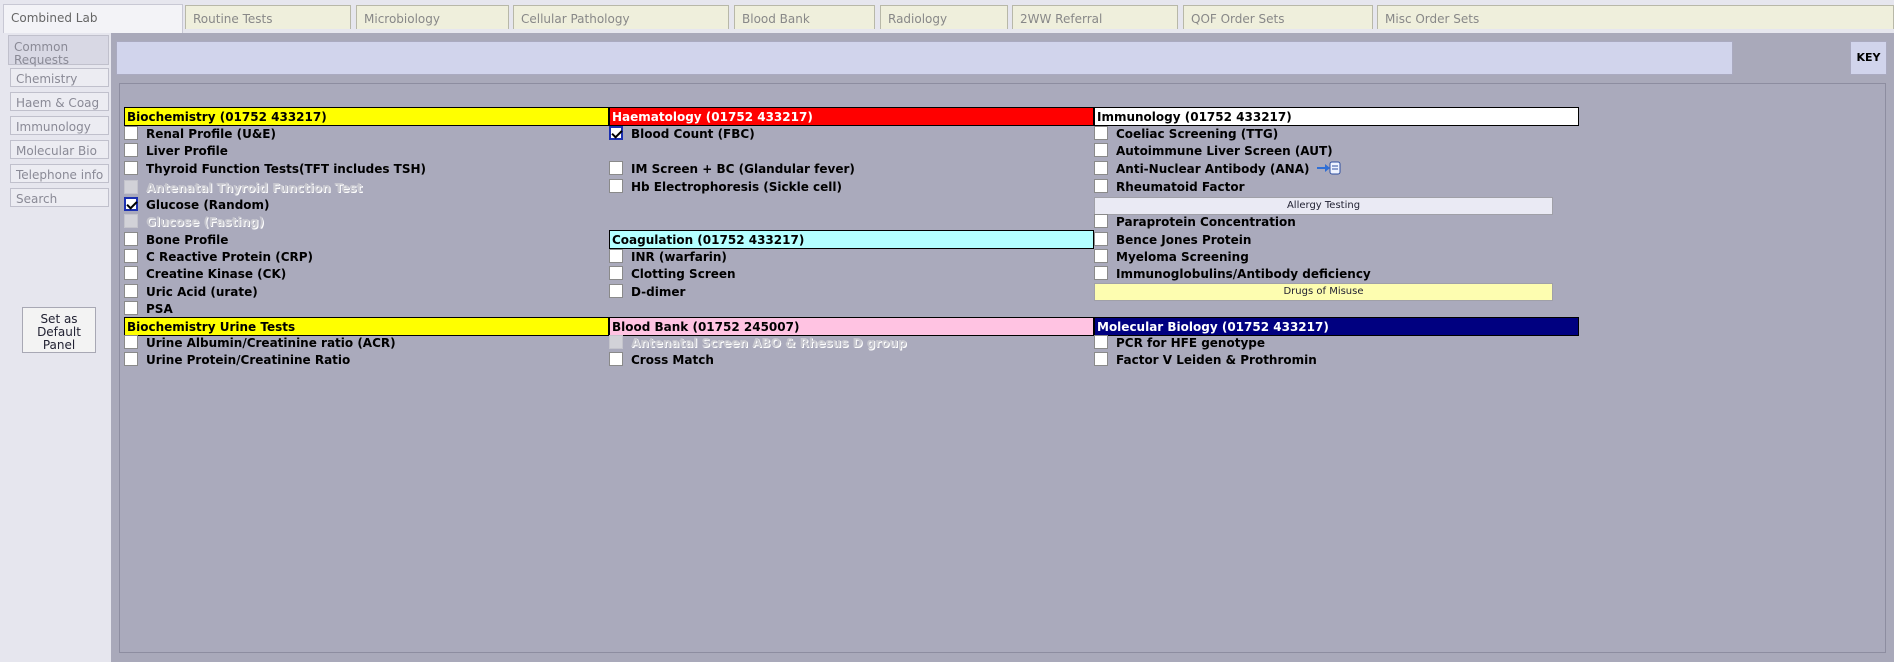 The width and height of the screenshot is (1894, 662). I want to click on section-header-haematology: Haematology (01752 433217), so click(851, 116).